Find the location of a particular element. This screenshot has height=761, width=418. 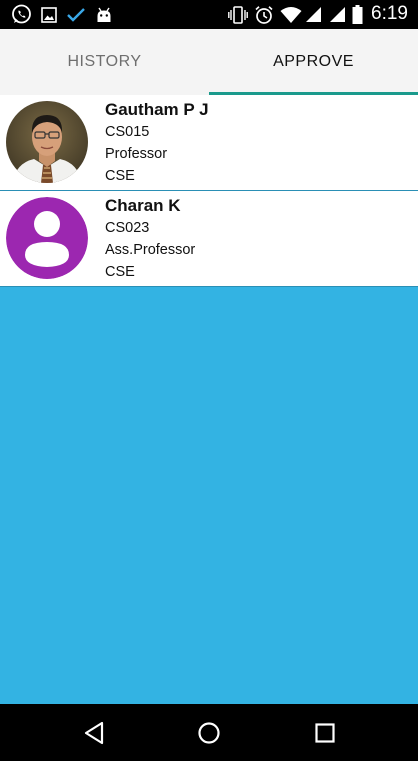

tab-history: HISTORY is located at coordinates (104, 62).